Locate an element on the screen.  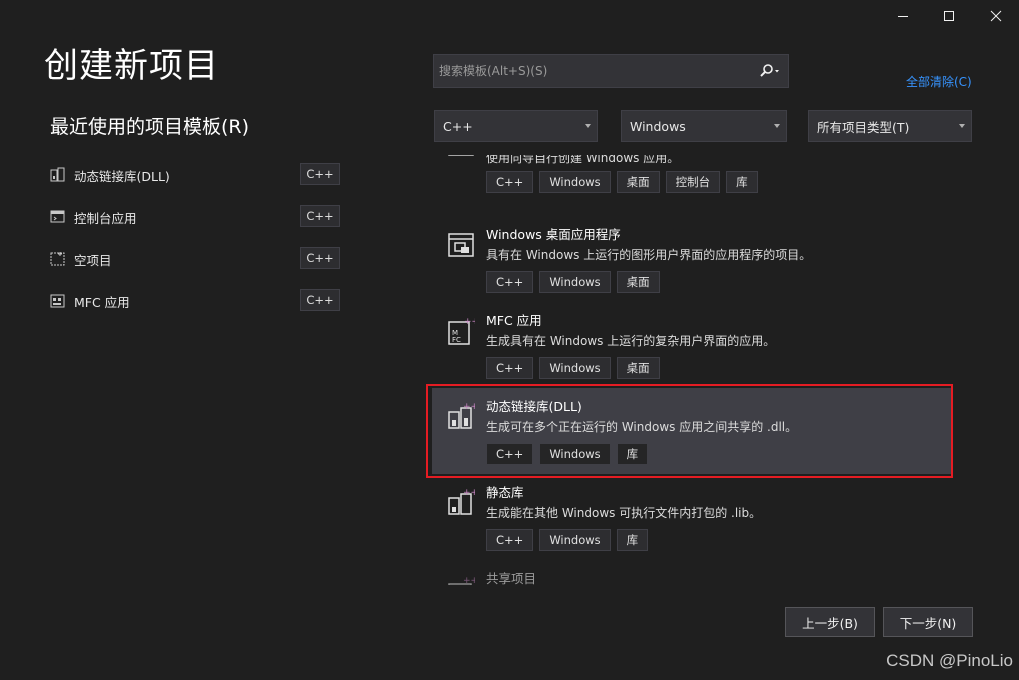
recent-item-dll: 动态链接库(DLL) C++ is located at coordinates (200, 175).